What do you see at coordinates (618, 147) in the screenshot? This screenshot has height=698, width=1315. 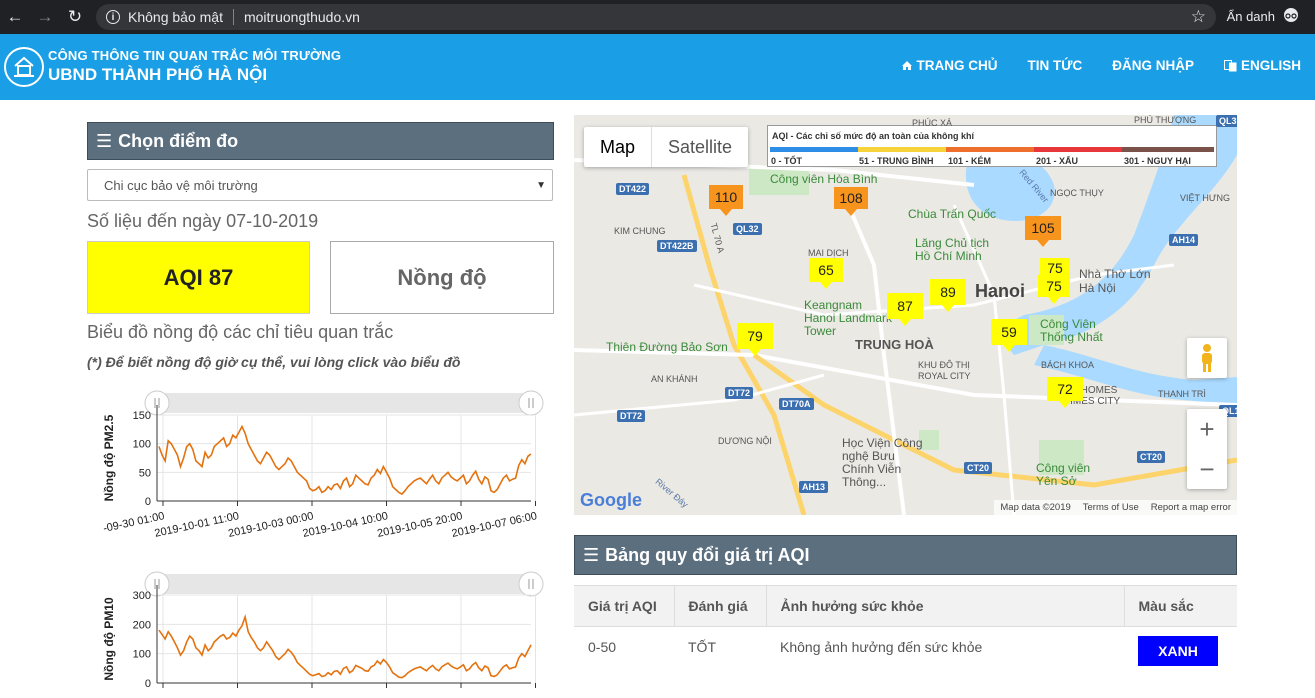 I see `map-tab: Map` at bounding box center [618, 147].